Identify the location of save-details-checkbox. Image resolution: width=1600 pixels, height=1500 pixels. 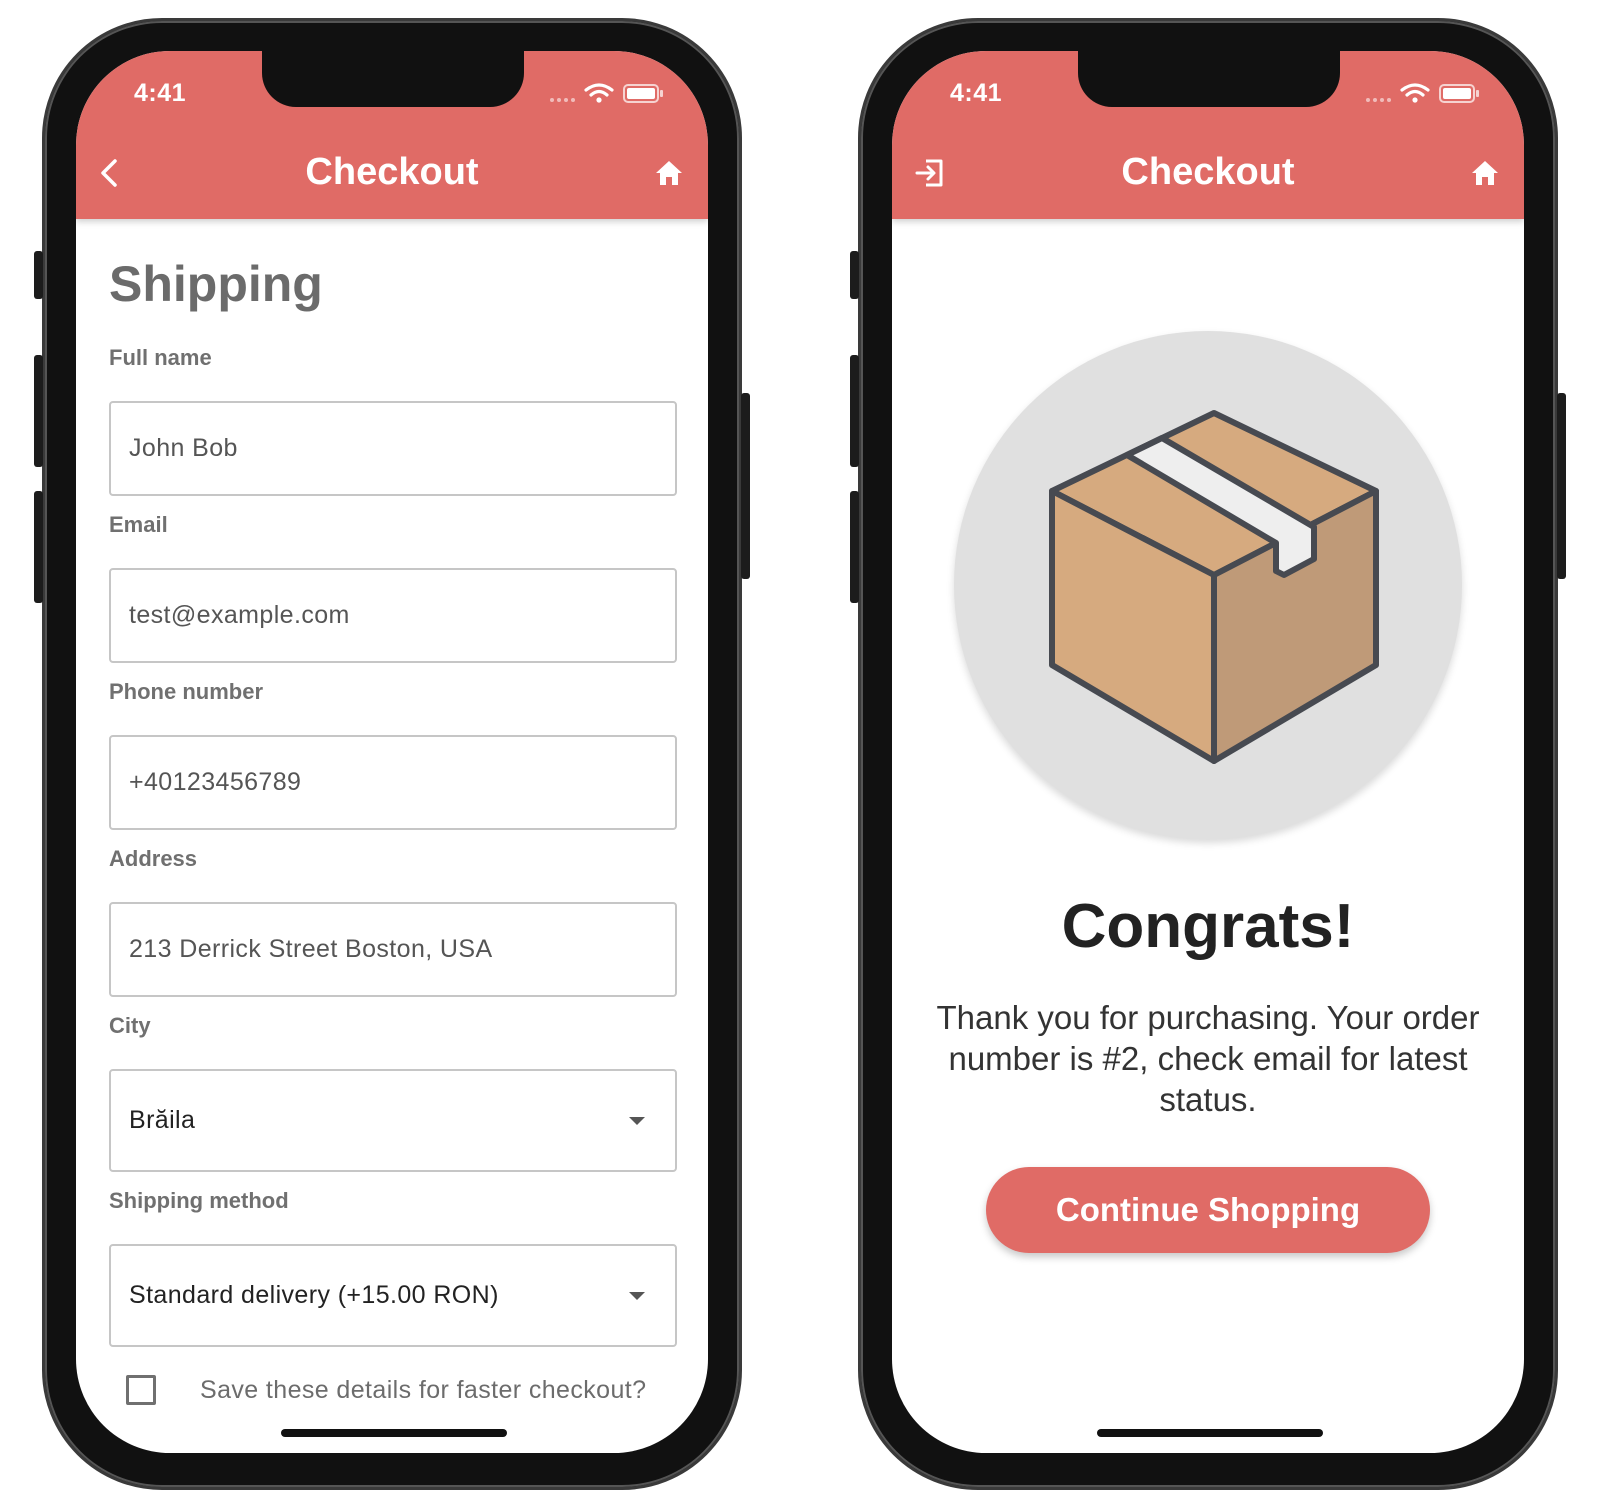
(141, 1390).